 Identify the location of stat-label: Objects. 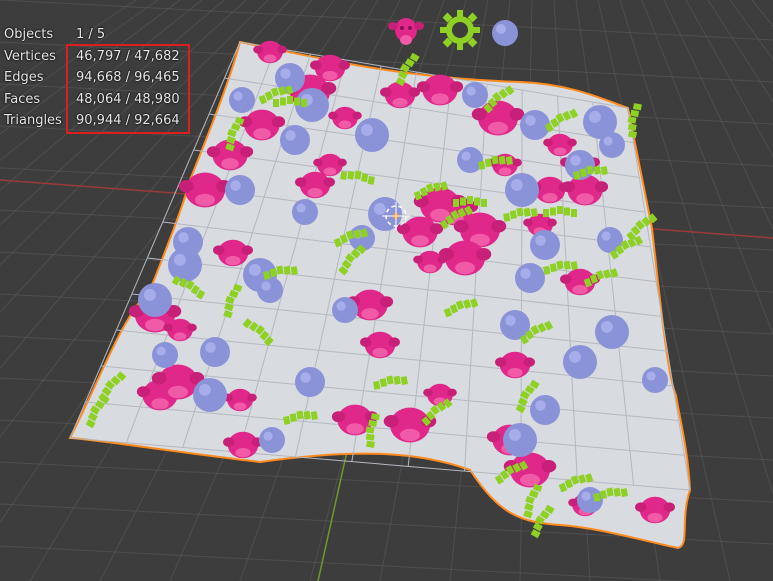
(29, 34).